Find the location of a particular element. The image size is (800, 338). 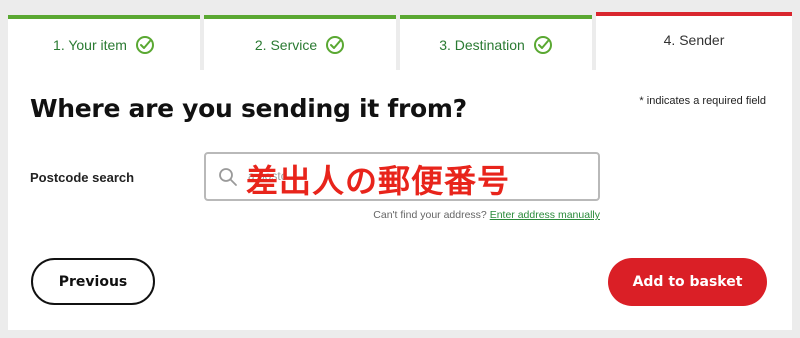

step-label: 2. Service is located at coordinates (286, 44).